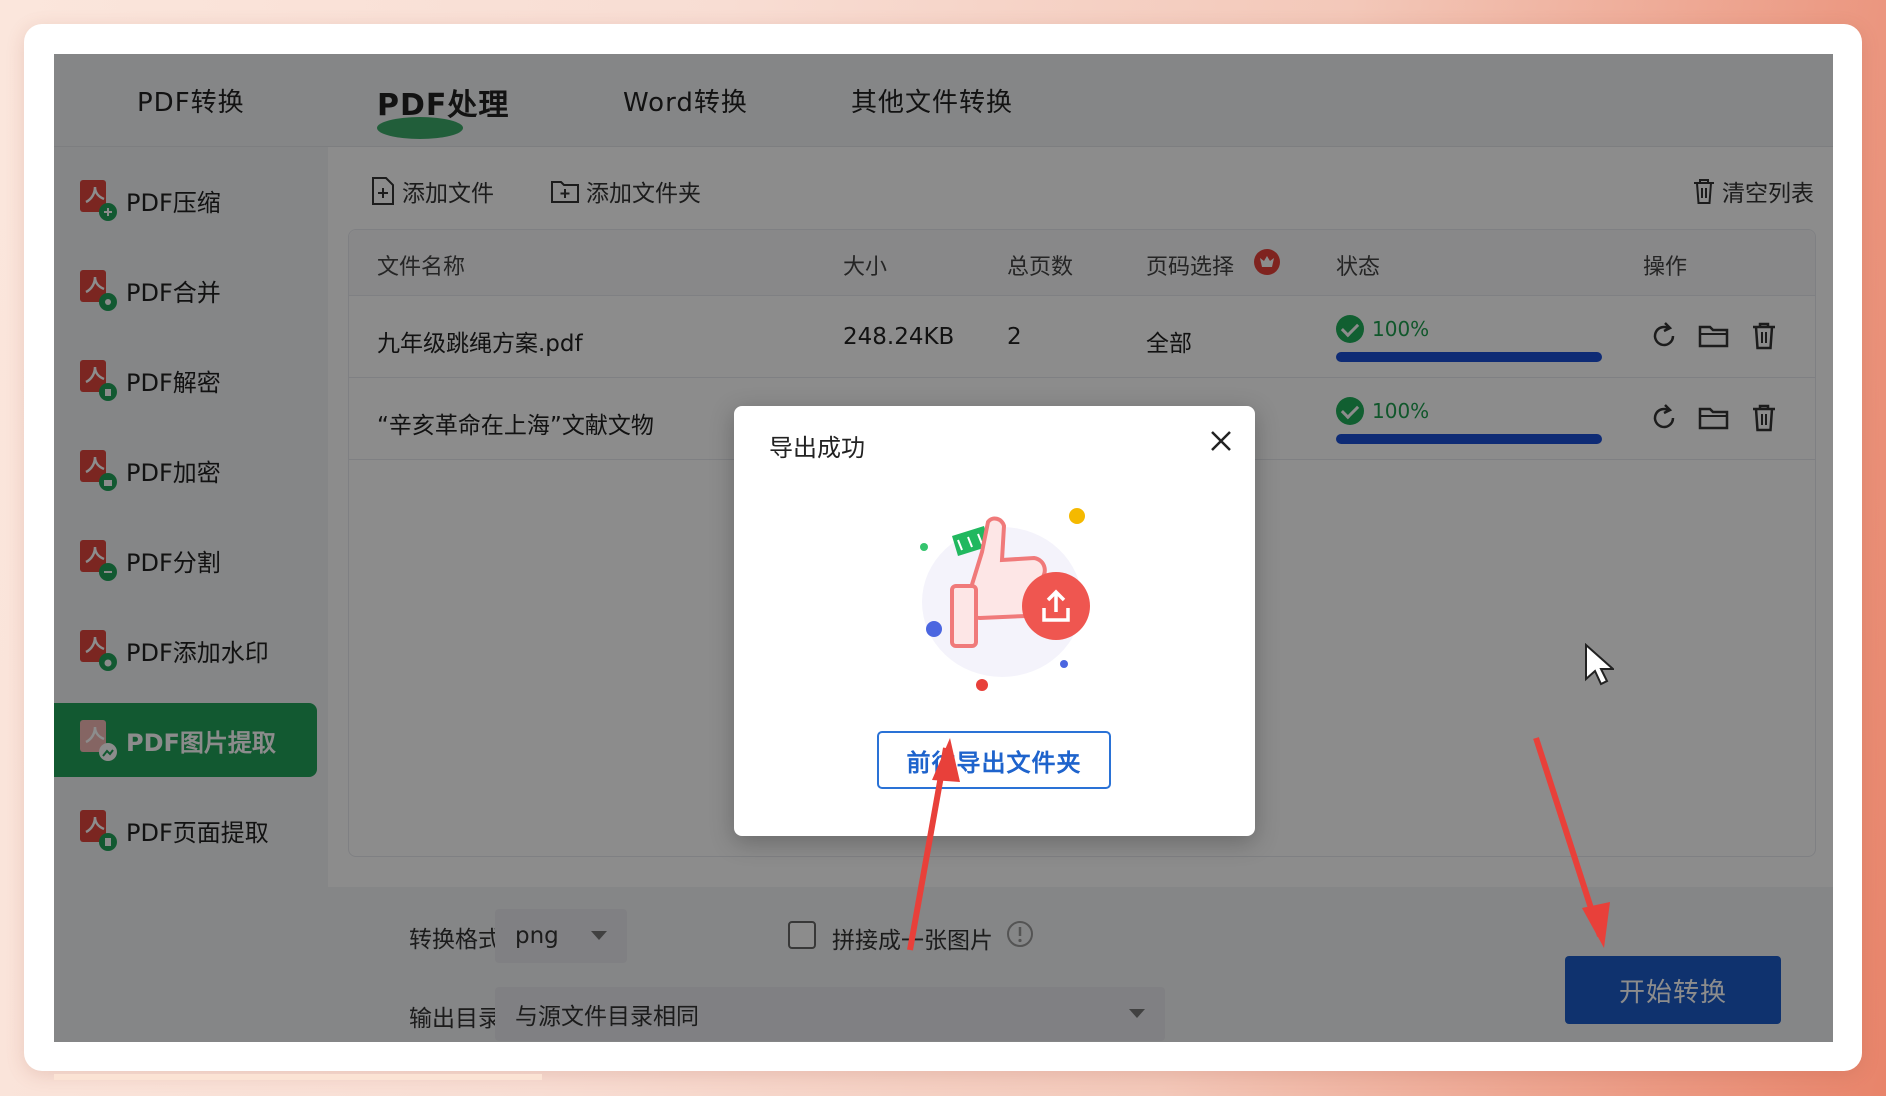 Image resolution: width=1886 pixels, height=1096 pixels. I want to click on export-success-dialog: 导出成功 前往导出文件夹, so click(994, 621).